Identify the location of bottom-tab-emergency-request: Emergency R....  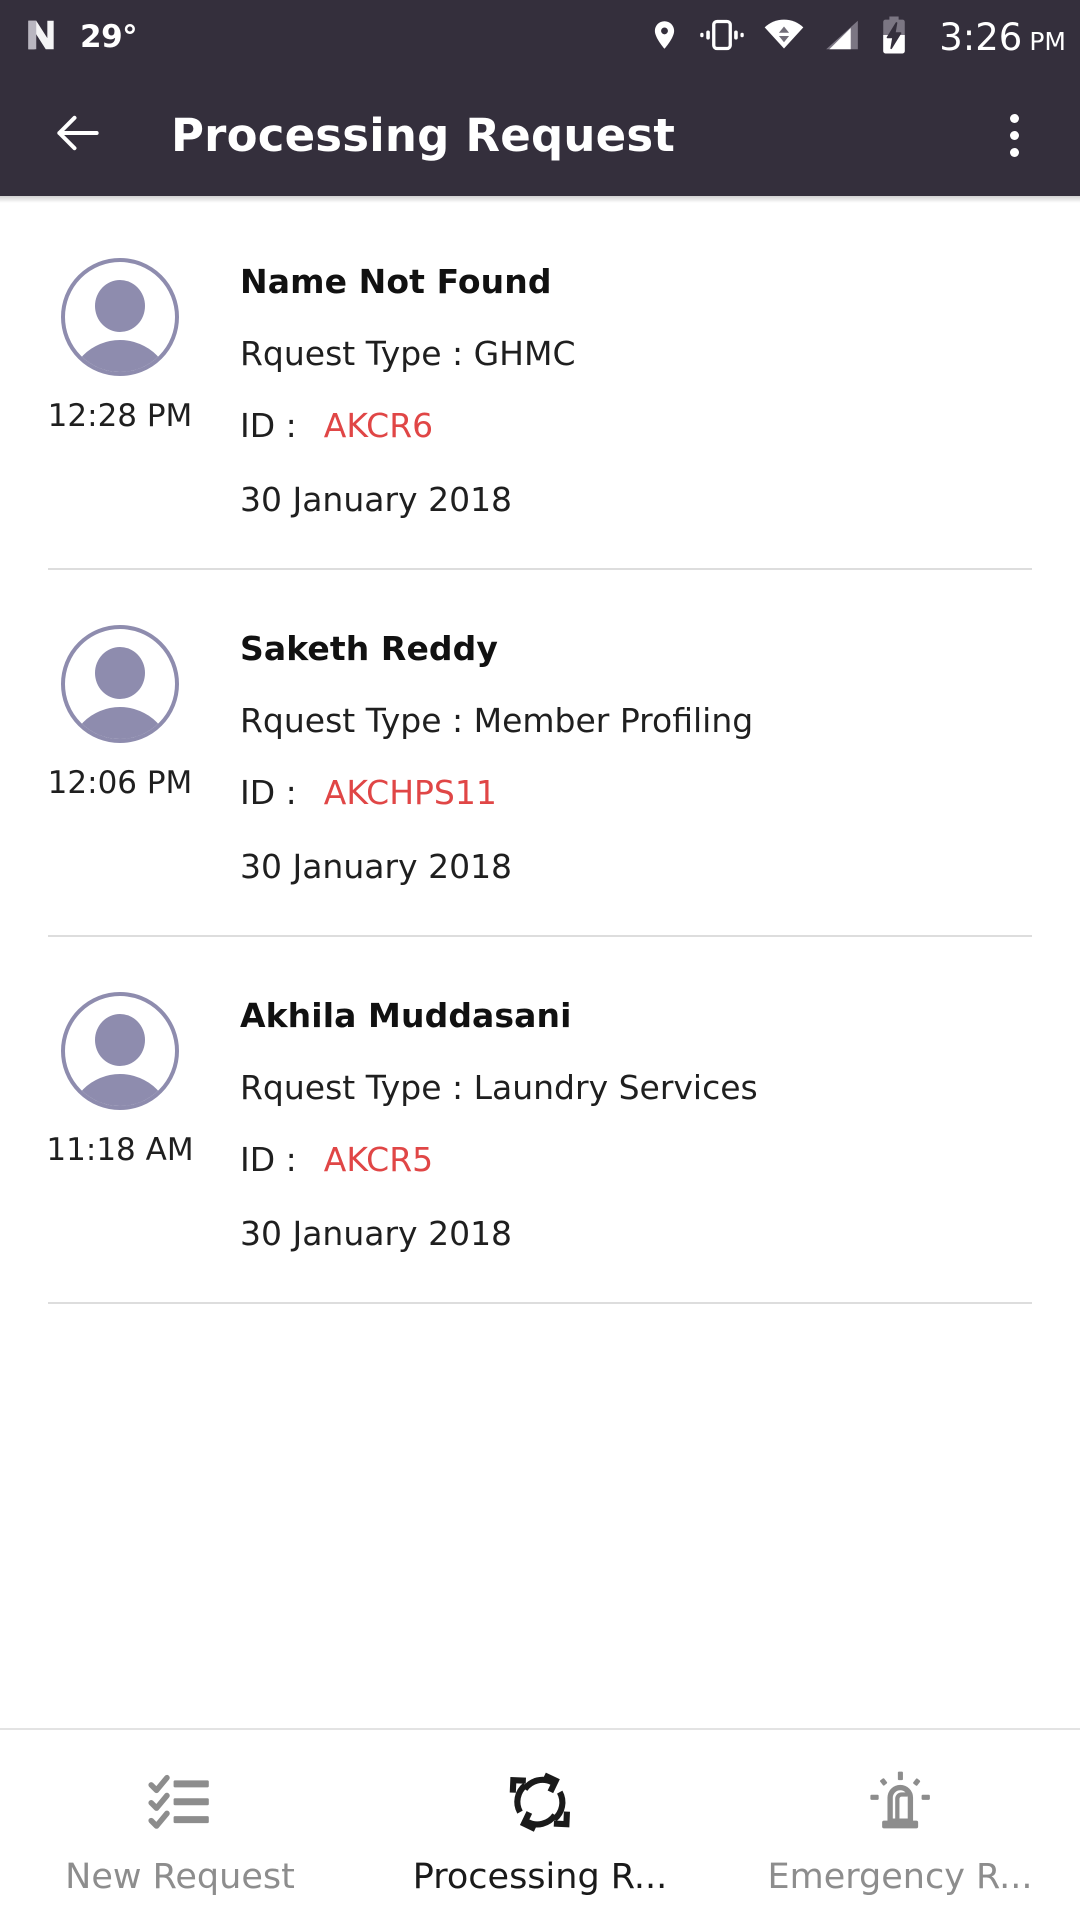
(900, 1825).